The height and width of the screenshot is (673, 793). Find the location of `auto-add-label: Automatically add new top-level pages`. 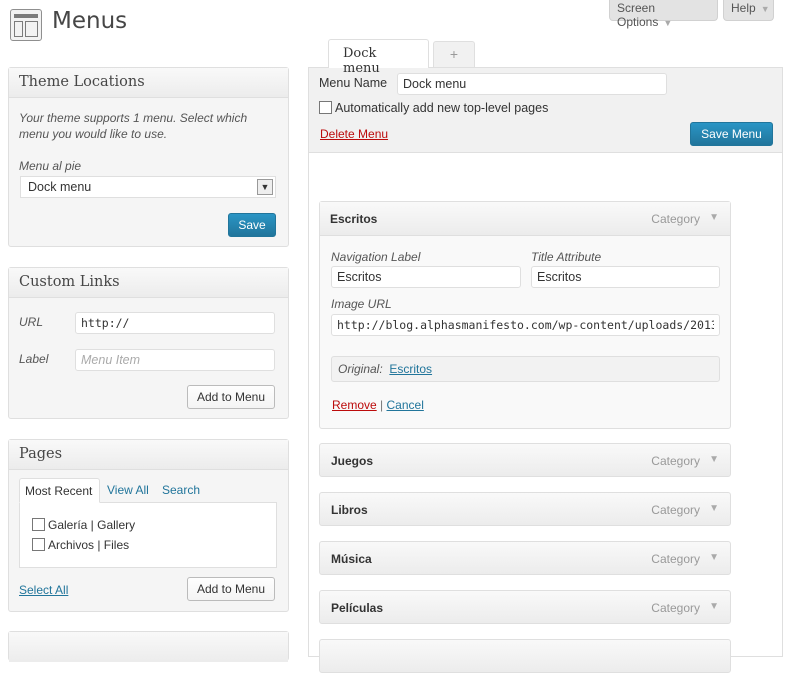

auto-add-label: Automatically add new top-level pages is located at coordinates (442, 108).